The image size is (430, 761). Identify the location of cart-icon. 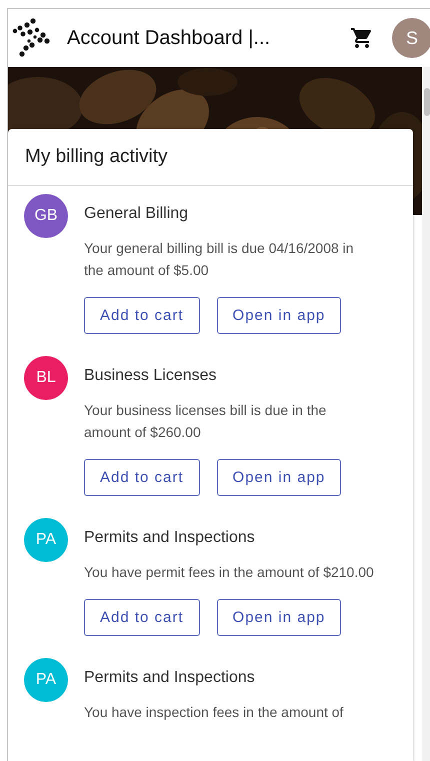
(362, 38).